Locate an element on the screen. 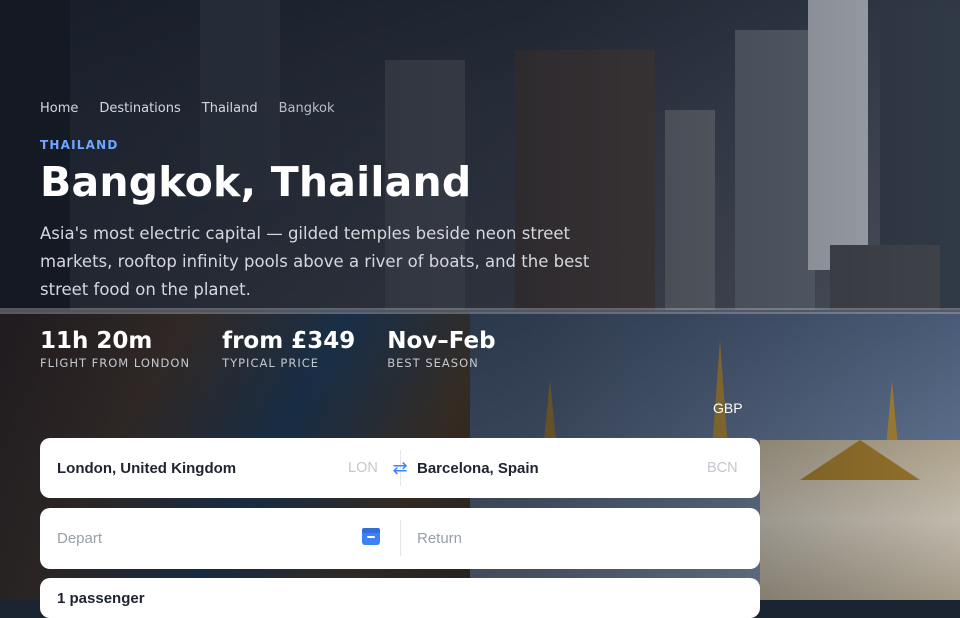 This screenshot has height=618, width=960. stat-value: from £349 is located at coordinates (289, 341).